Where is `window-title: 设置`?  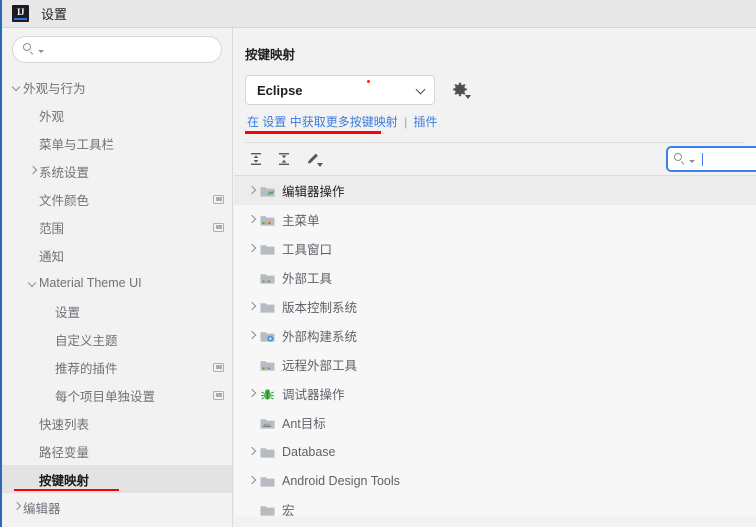
window-title: 设置 is located at coordinates (54, 14).